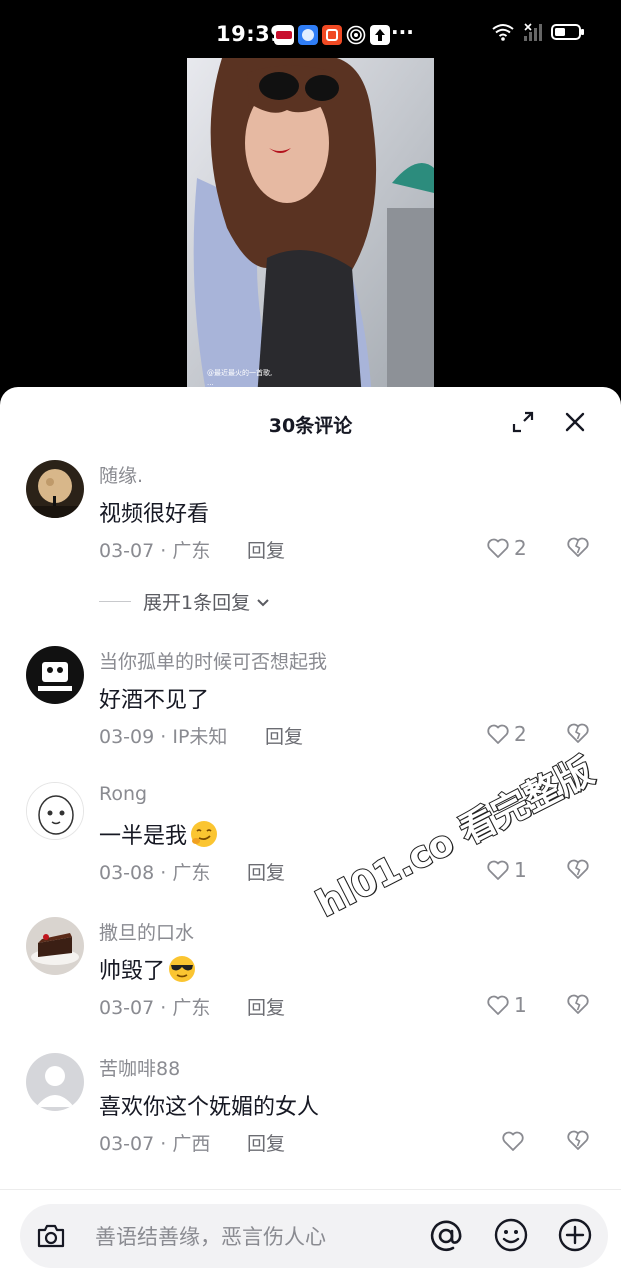 The width and height of the screenshot is (621, 1280). Describe the element at coordinates (284, 35) in the screenshot. I see `huawei-app-icon` at that location.